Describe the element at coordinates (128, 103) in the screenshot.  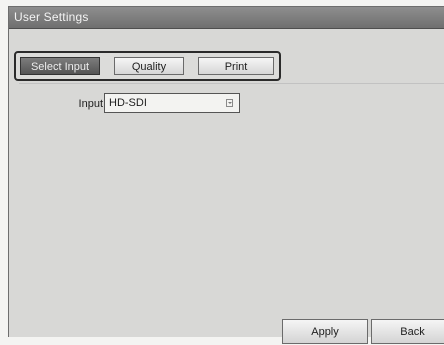
I see `input-select-value: HD-SDI` at that location.